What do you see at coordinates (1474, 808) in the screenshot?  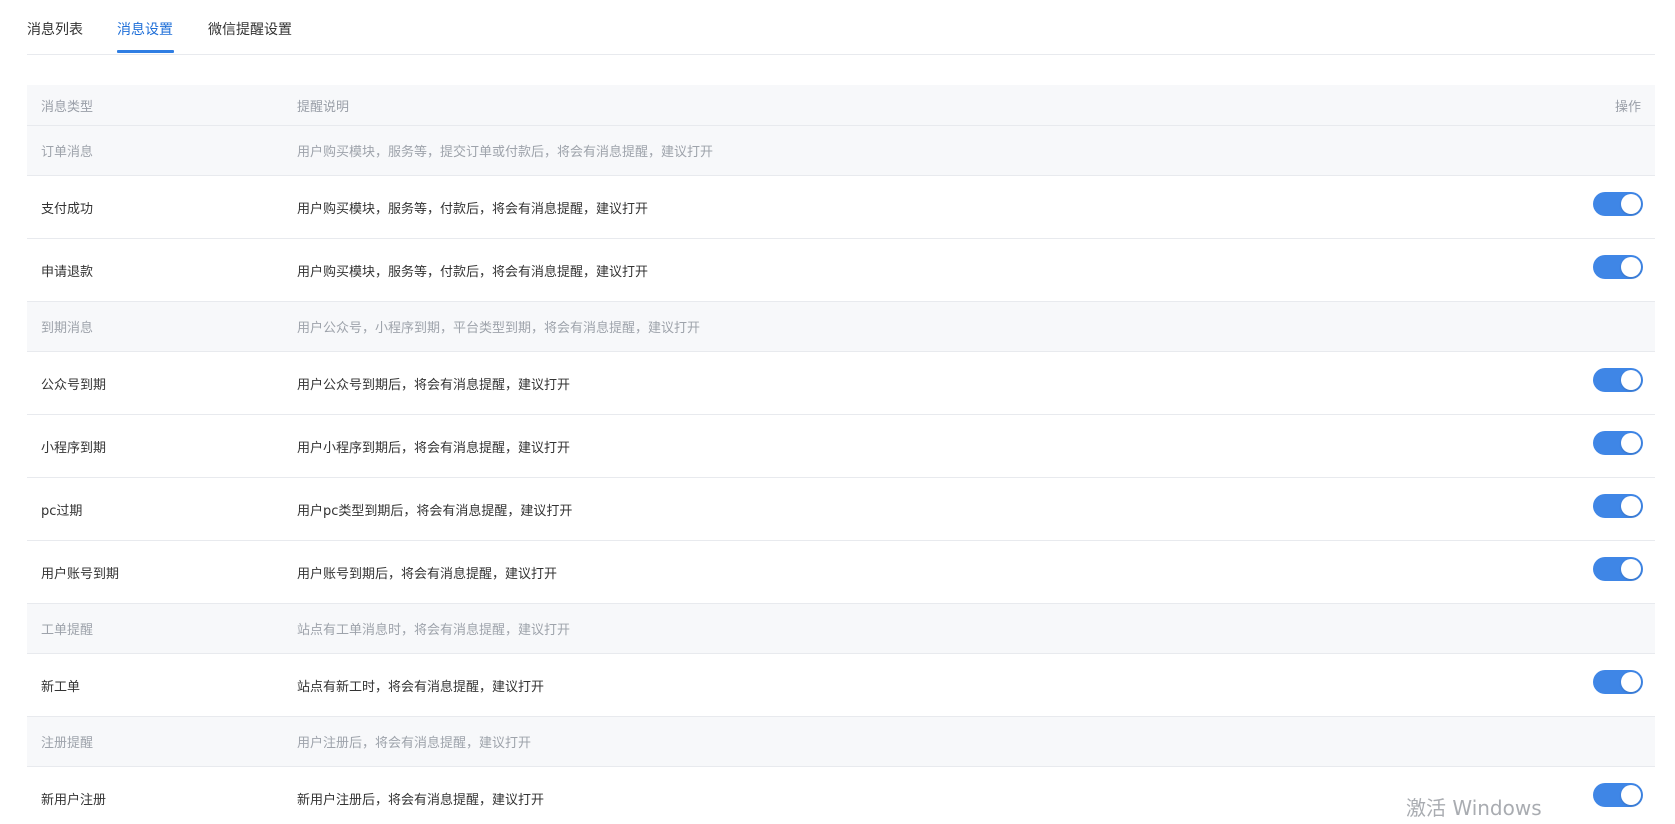 I see `windows-activation-watermark: 激活 Windows` at bounding box center [1474, 808].